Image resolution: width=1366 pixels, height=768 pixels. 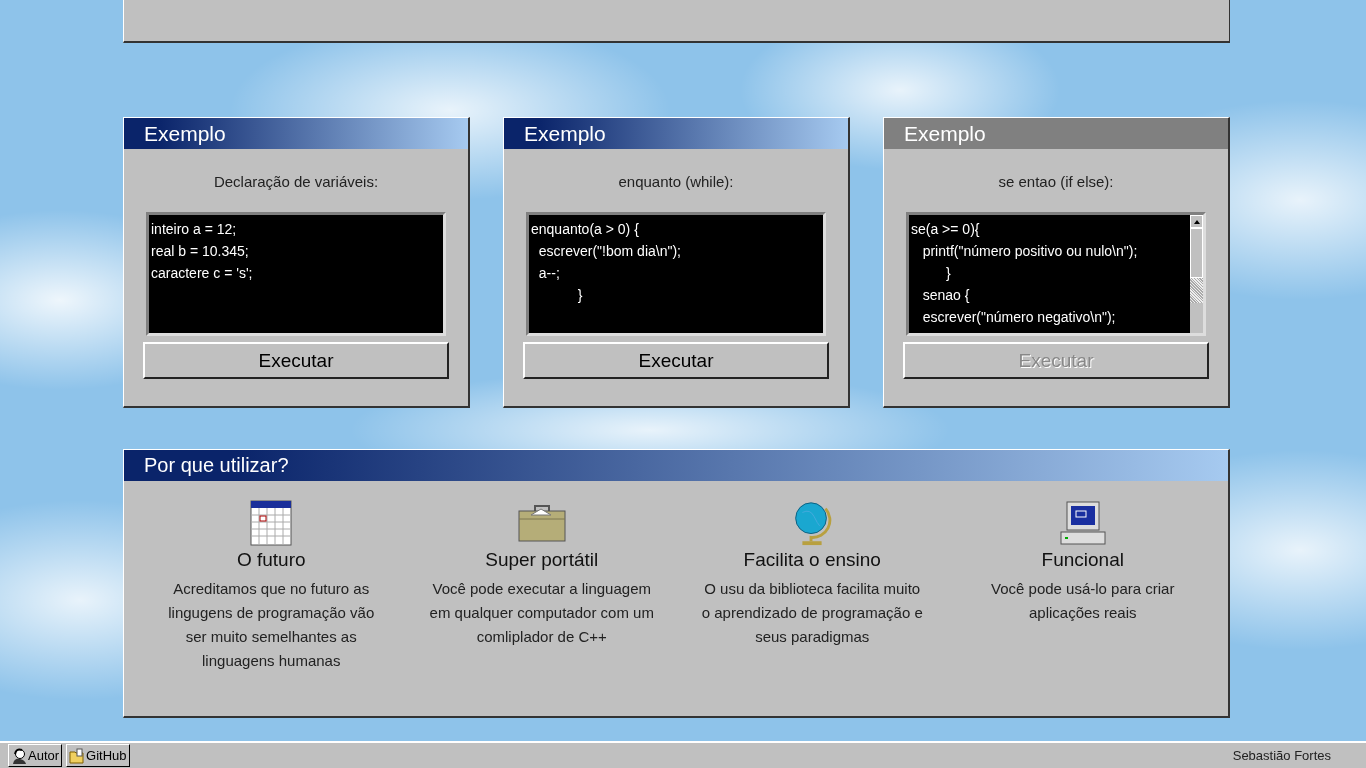 What do you see at coordinates (98, 755) in the screenshot?
I see `taskbar-button: GitHub` at bounding box center [98, 755].